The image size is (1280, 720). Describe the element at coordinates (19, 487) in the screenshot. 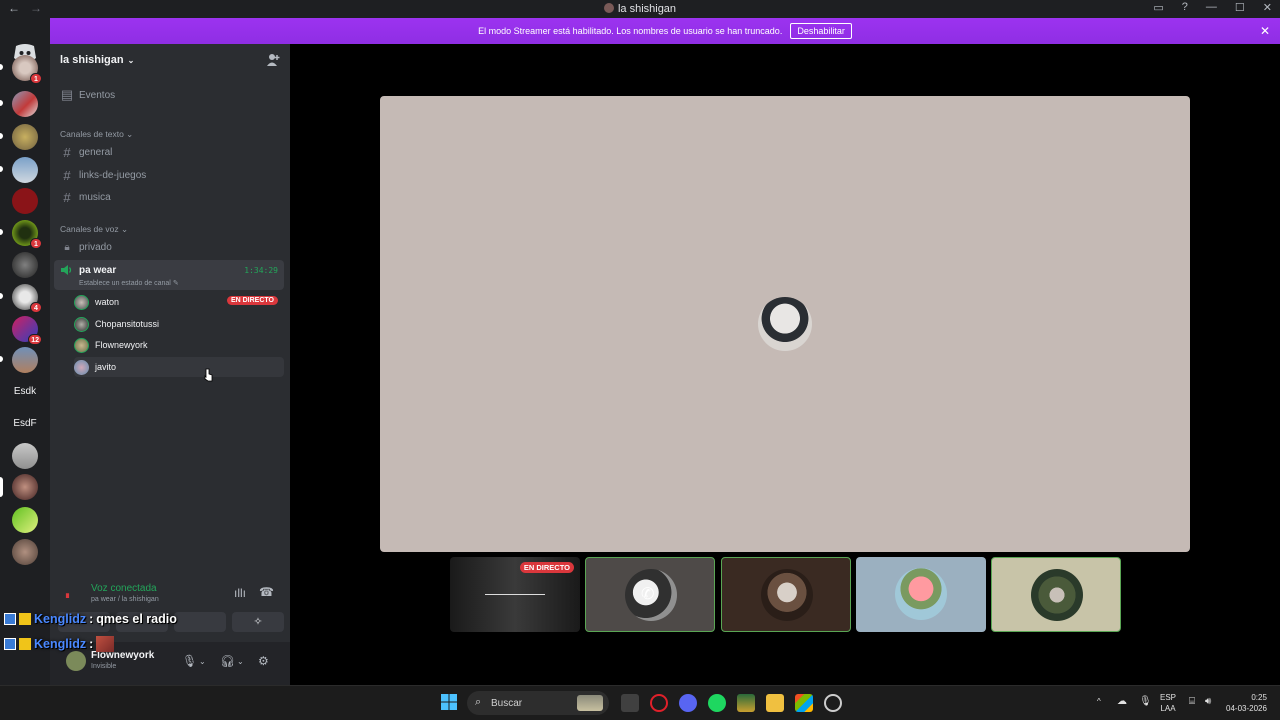

I see `server-icon-selected` at that location.